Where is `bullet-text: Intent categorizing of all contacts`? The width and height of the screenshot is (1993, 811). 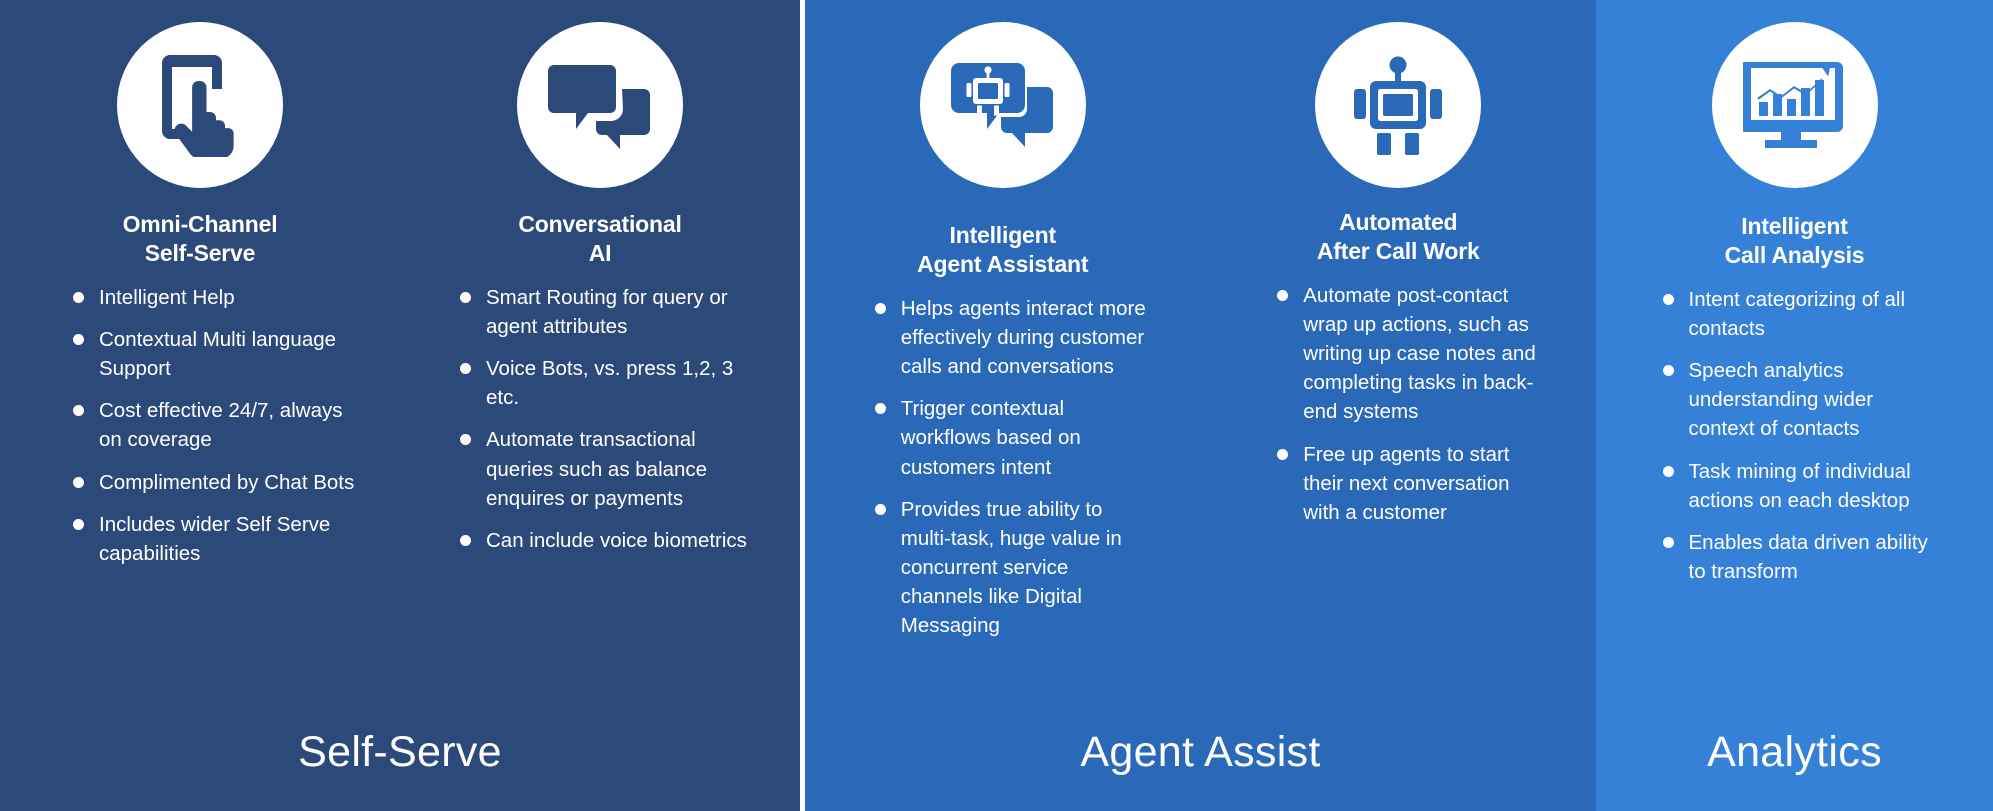 bullet-text: Intent categorizing of all contacts is located at coordinates (1797, 314).